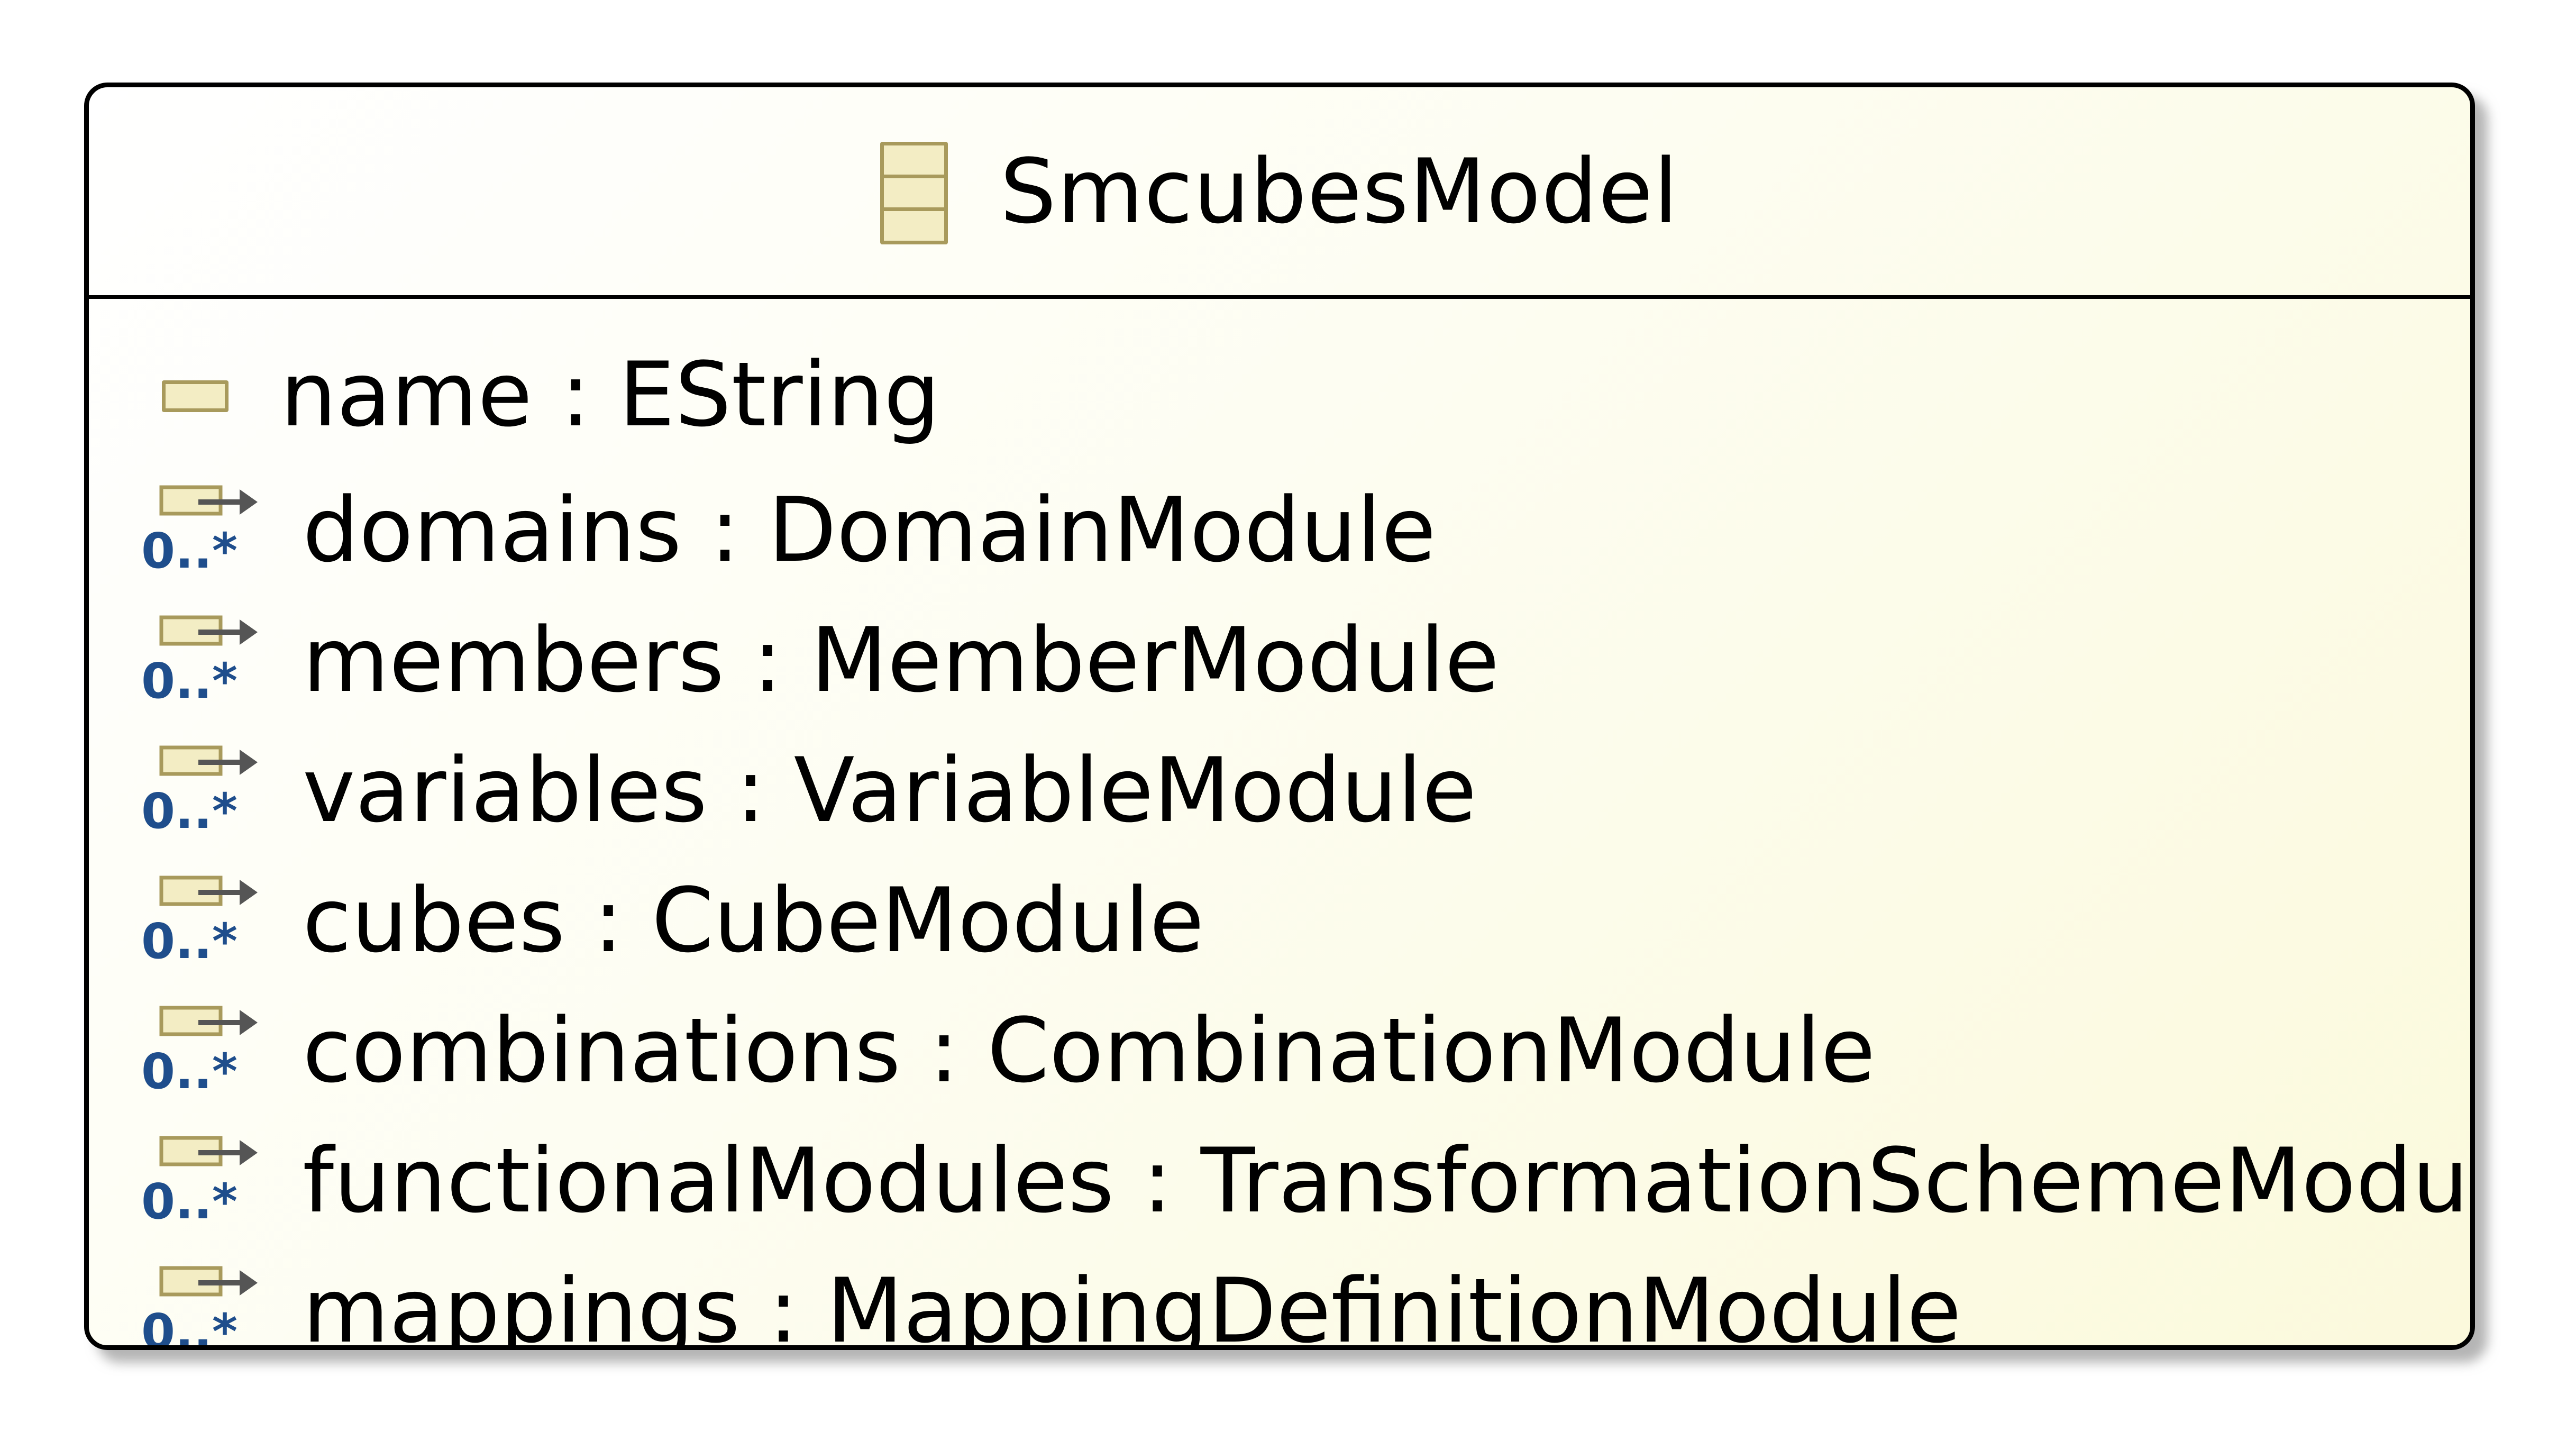 This screenshot has width=2576, height=1450. Describe the element at coordinates (1089, 1051) in the screenshot. I see `reference-label: combinations : CombinationModule` at that location.